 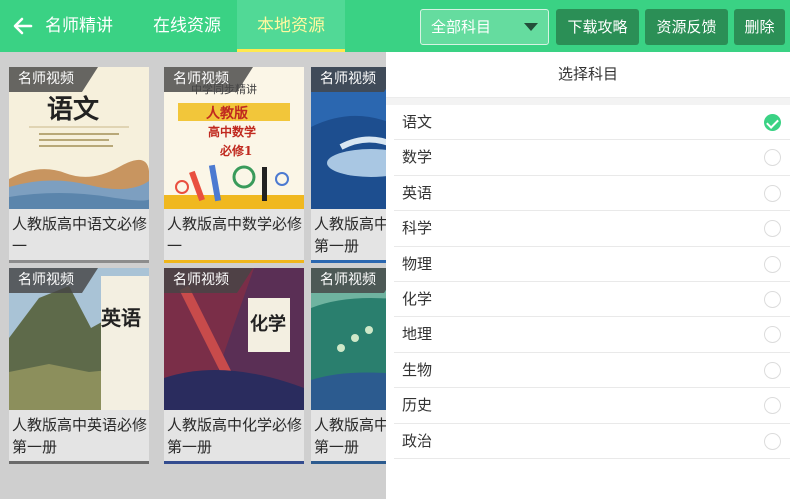 I want to click on subject-option-label: 历史, so click(x=417, y=405).